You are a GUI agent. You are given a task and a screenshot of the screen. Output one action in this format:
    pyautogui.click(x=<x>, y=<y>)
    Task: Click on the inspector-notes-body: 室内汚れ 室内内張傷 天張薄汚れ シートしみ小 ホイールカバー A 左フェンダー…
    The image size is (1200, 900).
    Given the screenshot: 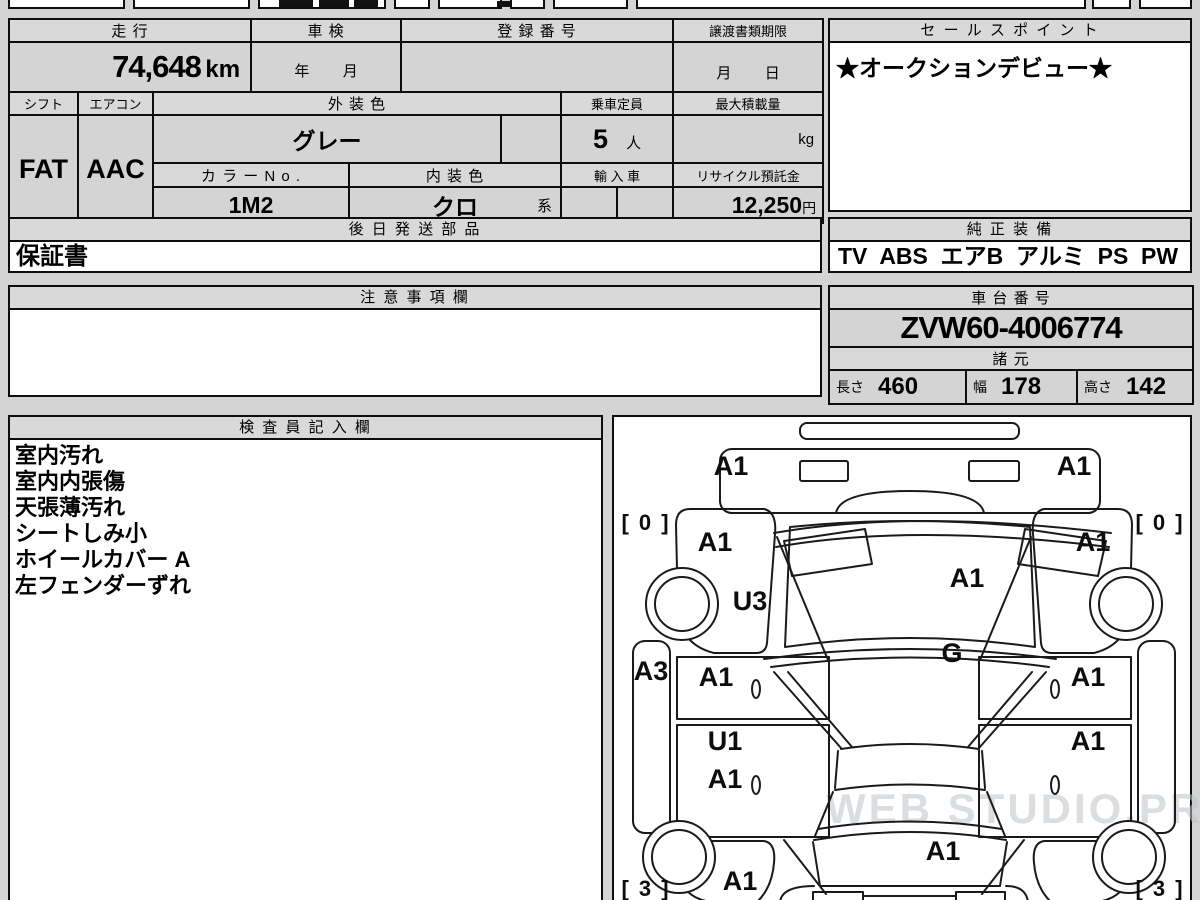 What is the action you would take?
    pyautogui.click(x=305, y=521)
    